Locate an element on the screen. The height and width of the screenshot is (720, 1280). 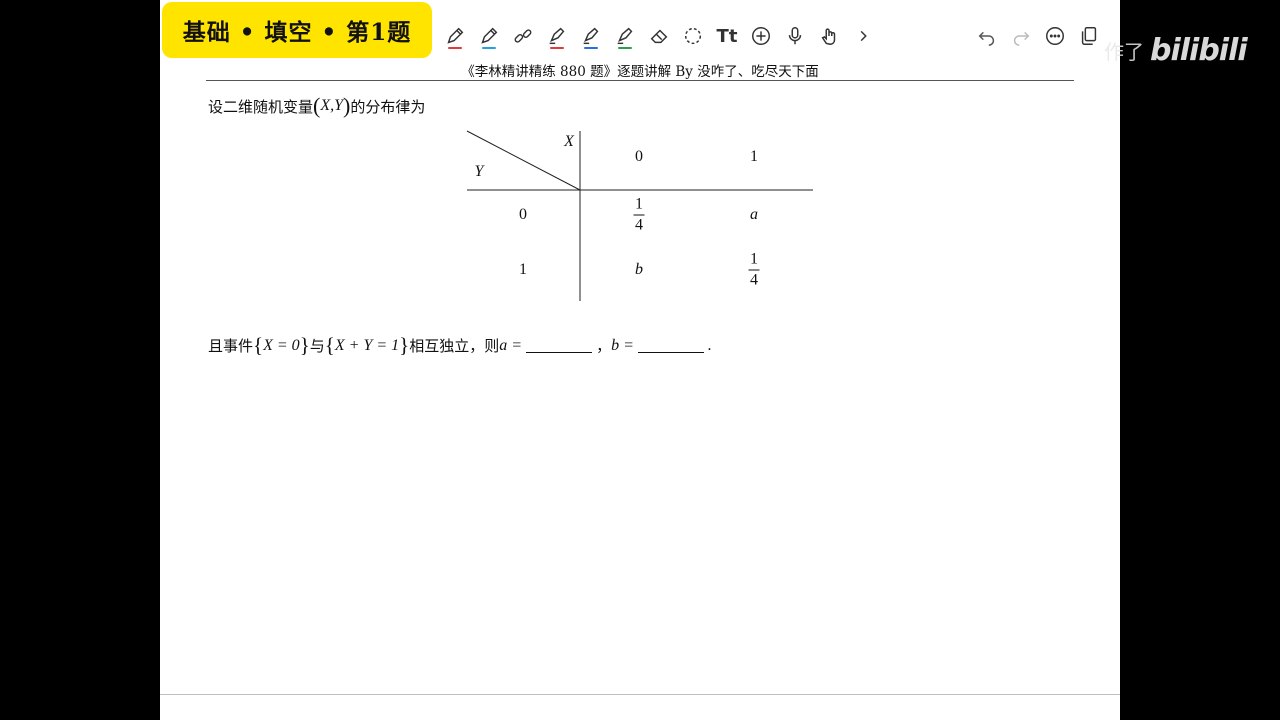
undo-icon is located at coordinates (986, 38).